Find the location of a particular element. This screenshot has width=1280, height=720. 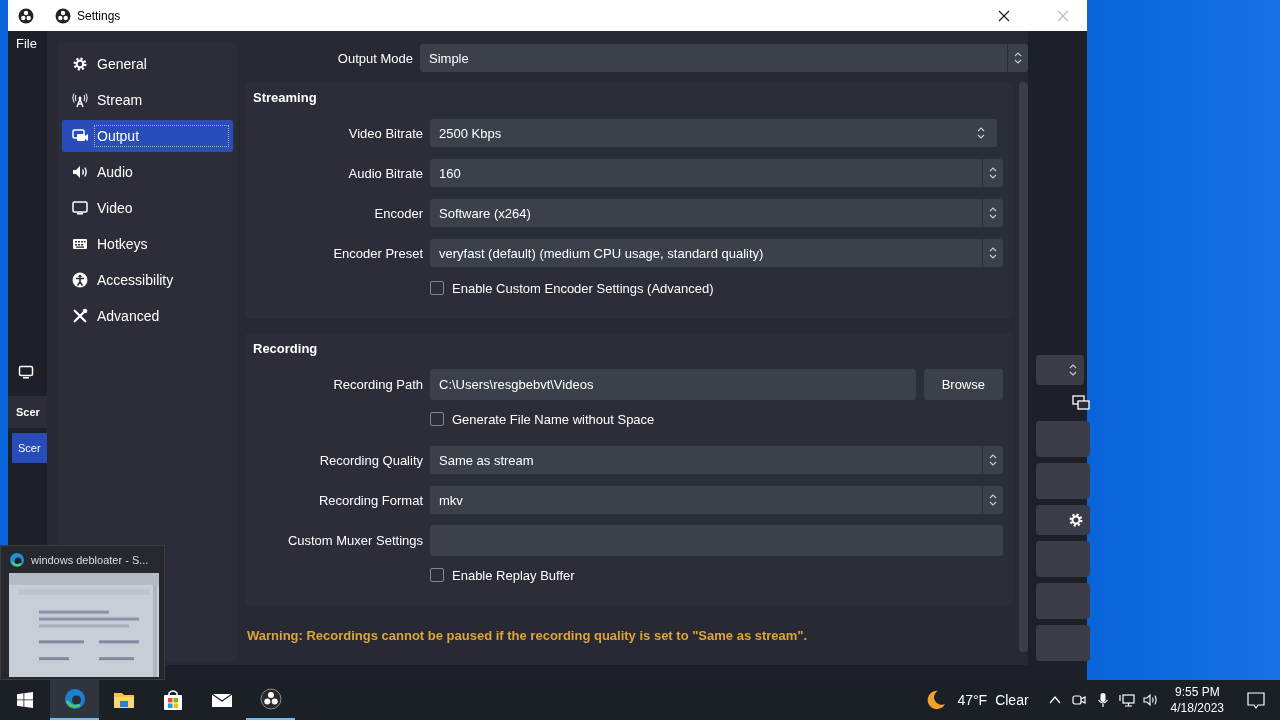

sidebar-item: Output is located at coordinates (147, 136).